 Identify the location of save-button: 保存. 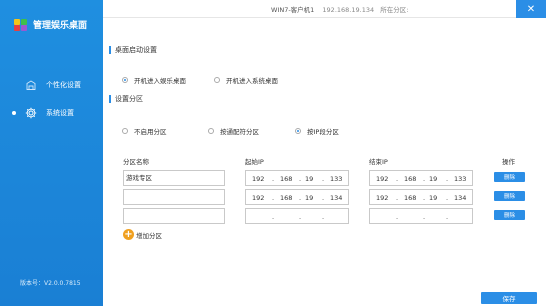
(509, 298).